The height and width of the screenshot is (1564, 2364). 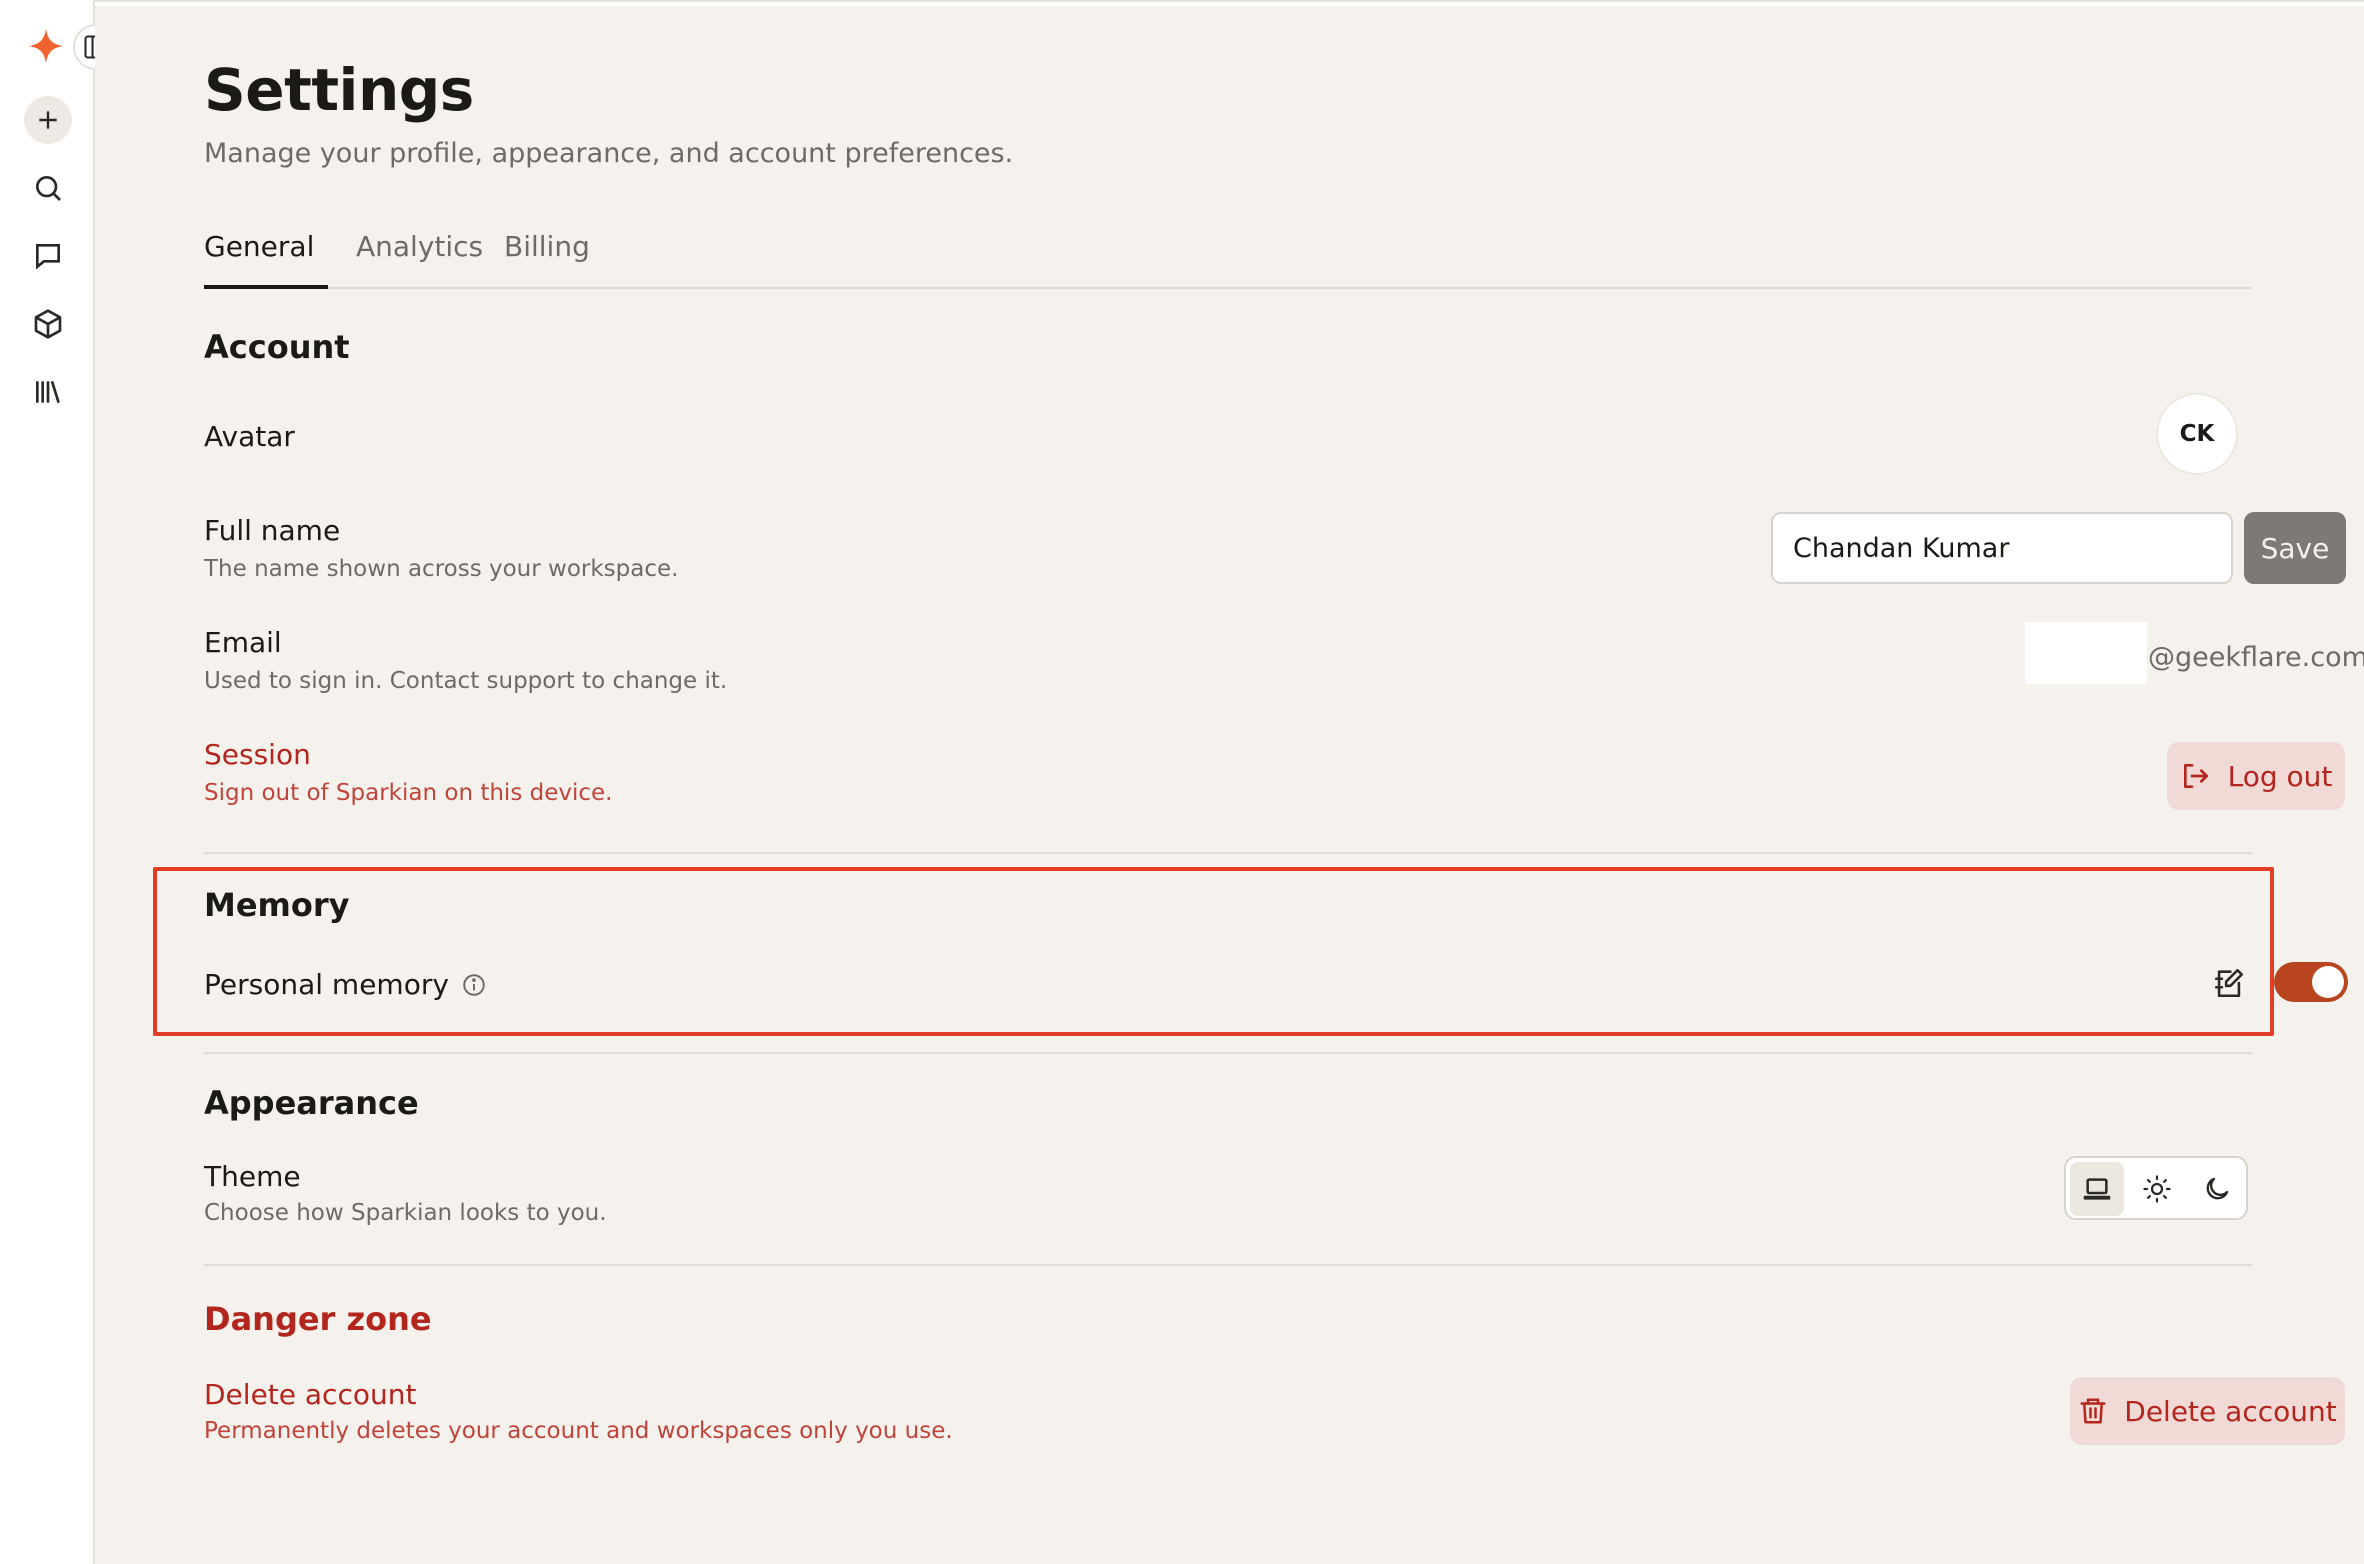 I want to click on personal-memory-toggle, so click(x=2311, y=982).